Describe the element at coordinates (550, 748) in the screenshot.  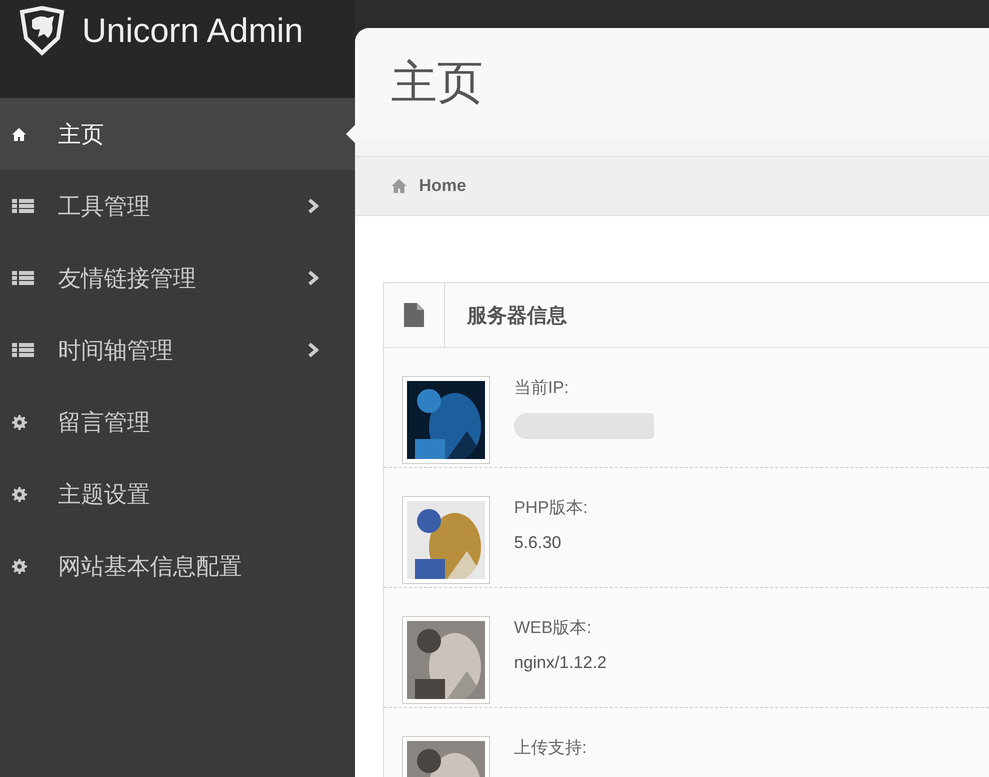
I see `info-label: 上传支持:` at that location.